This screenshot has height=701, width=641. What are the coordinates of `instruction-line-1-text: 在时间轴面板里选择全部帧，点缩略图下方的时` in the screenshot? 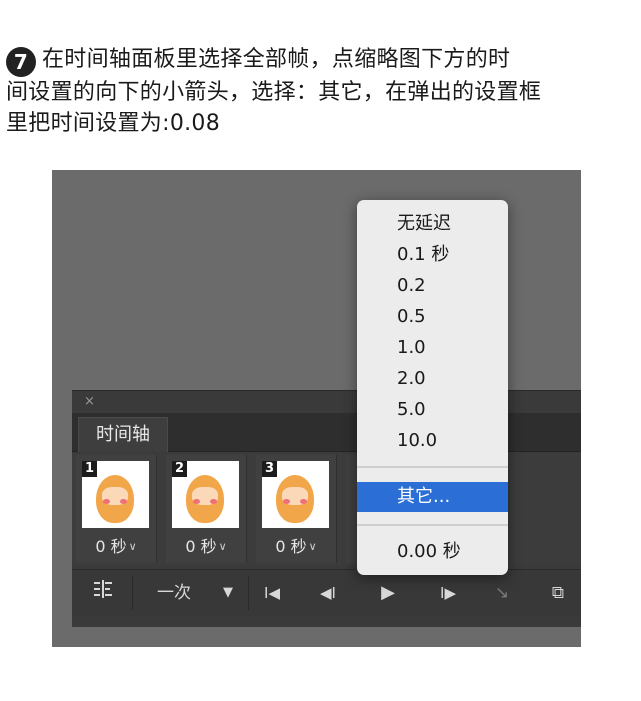 It's located at (276, 59).